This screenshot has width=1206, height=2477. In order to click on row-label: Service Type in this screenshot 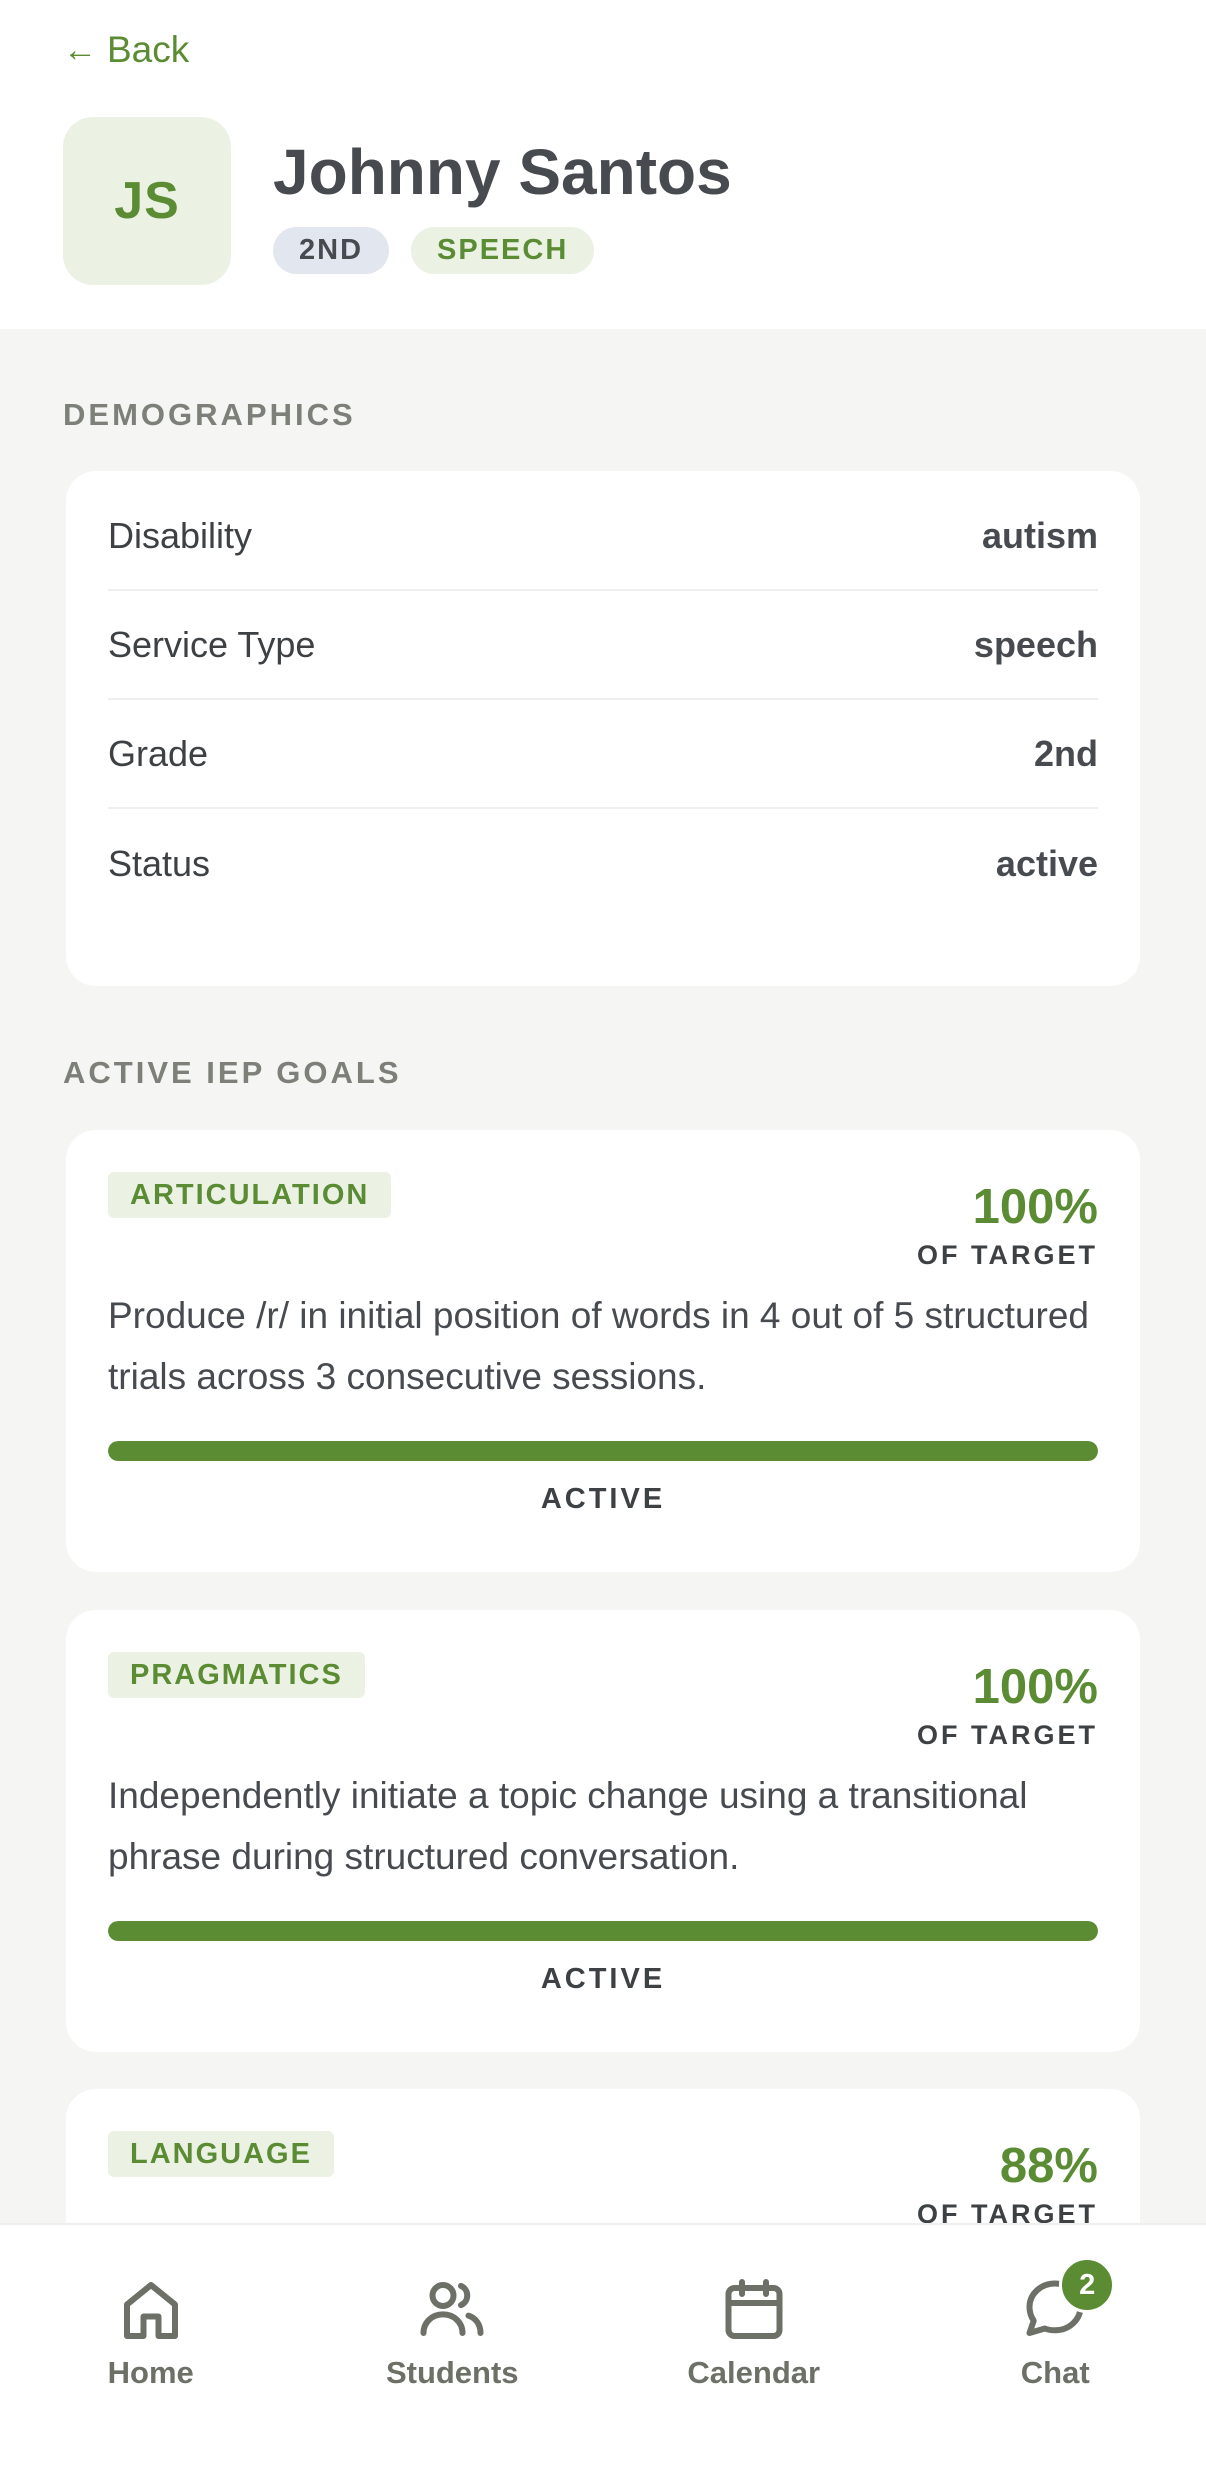, I will do `click(212, 644)`.